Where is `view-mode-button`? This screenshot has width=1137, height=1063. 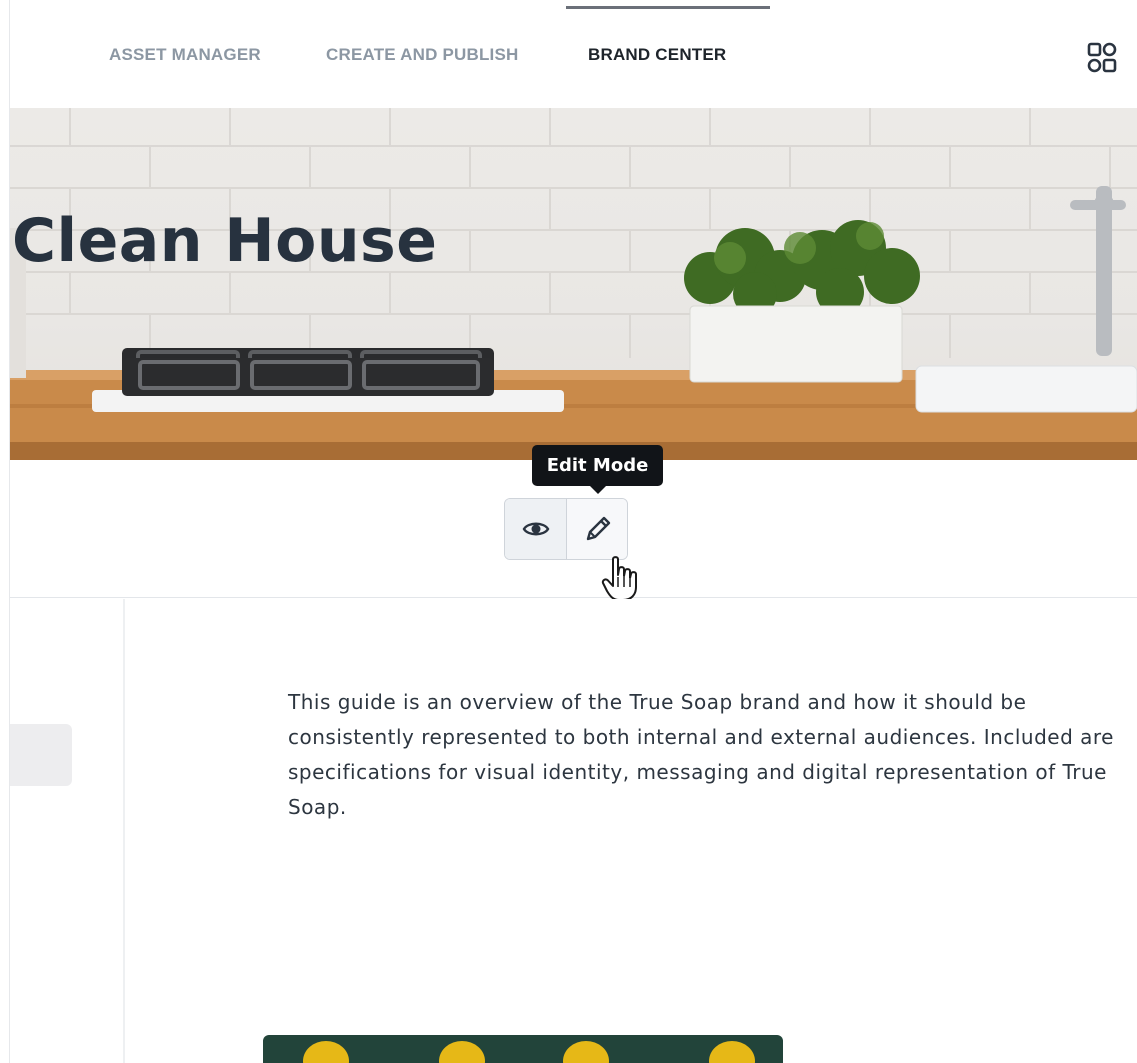
view-mode-button is located at coordinates (536, 529).